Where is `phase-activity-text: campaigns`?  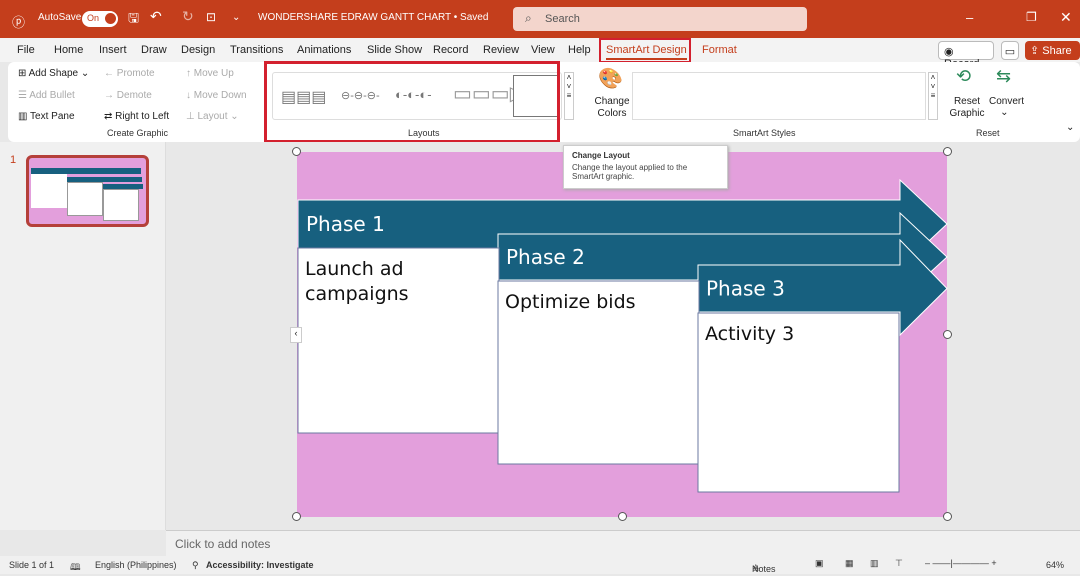 phase-activity-text: campaigns is located at coordinates (357, 294).